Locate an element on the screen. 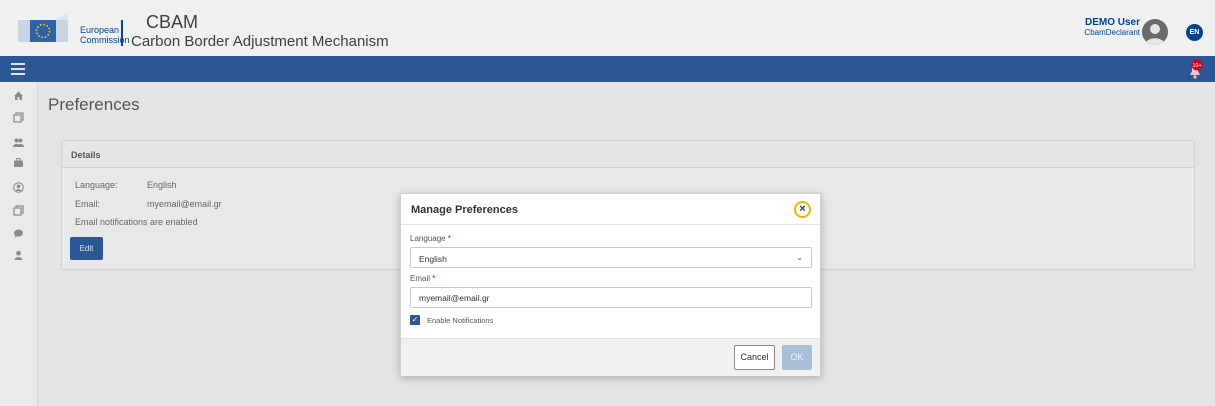 Image resolution: width=1215 pixels, height=406 pixels. email-field-label-text: Email is located at coordinates (420, 278).